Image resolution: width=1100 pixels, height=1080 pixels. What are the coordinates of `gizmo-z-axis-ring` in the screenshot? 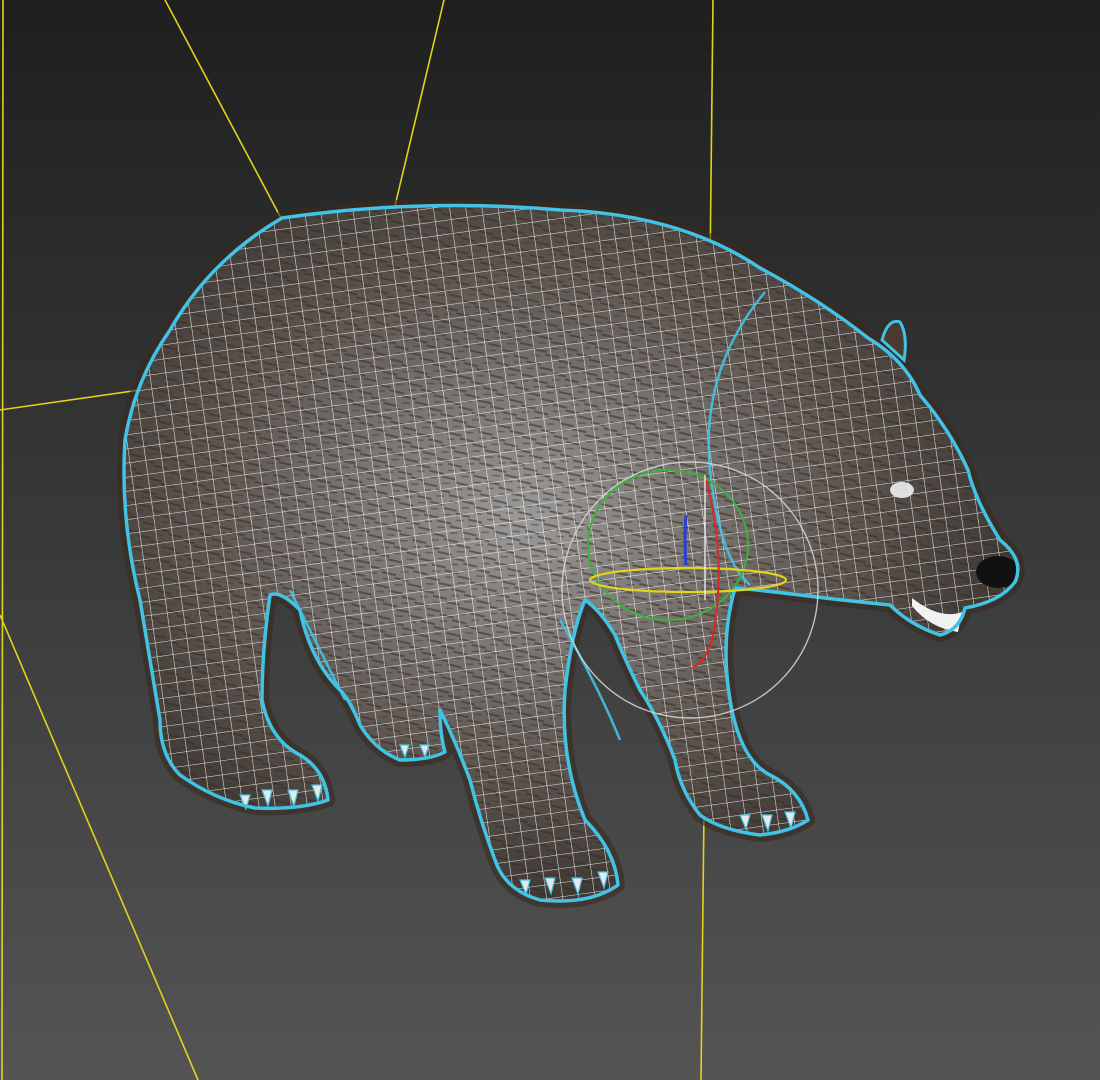 It's located at (685, 540).